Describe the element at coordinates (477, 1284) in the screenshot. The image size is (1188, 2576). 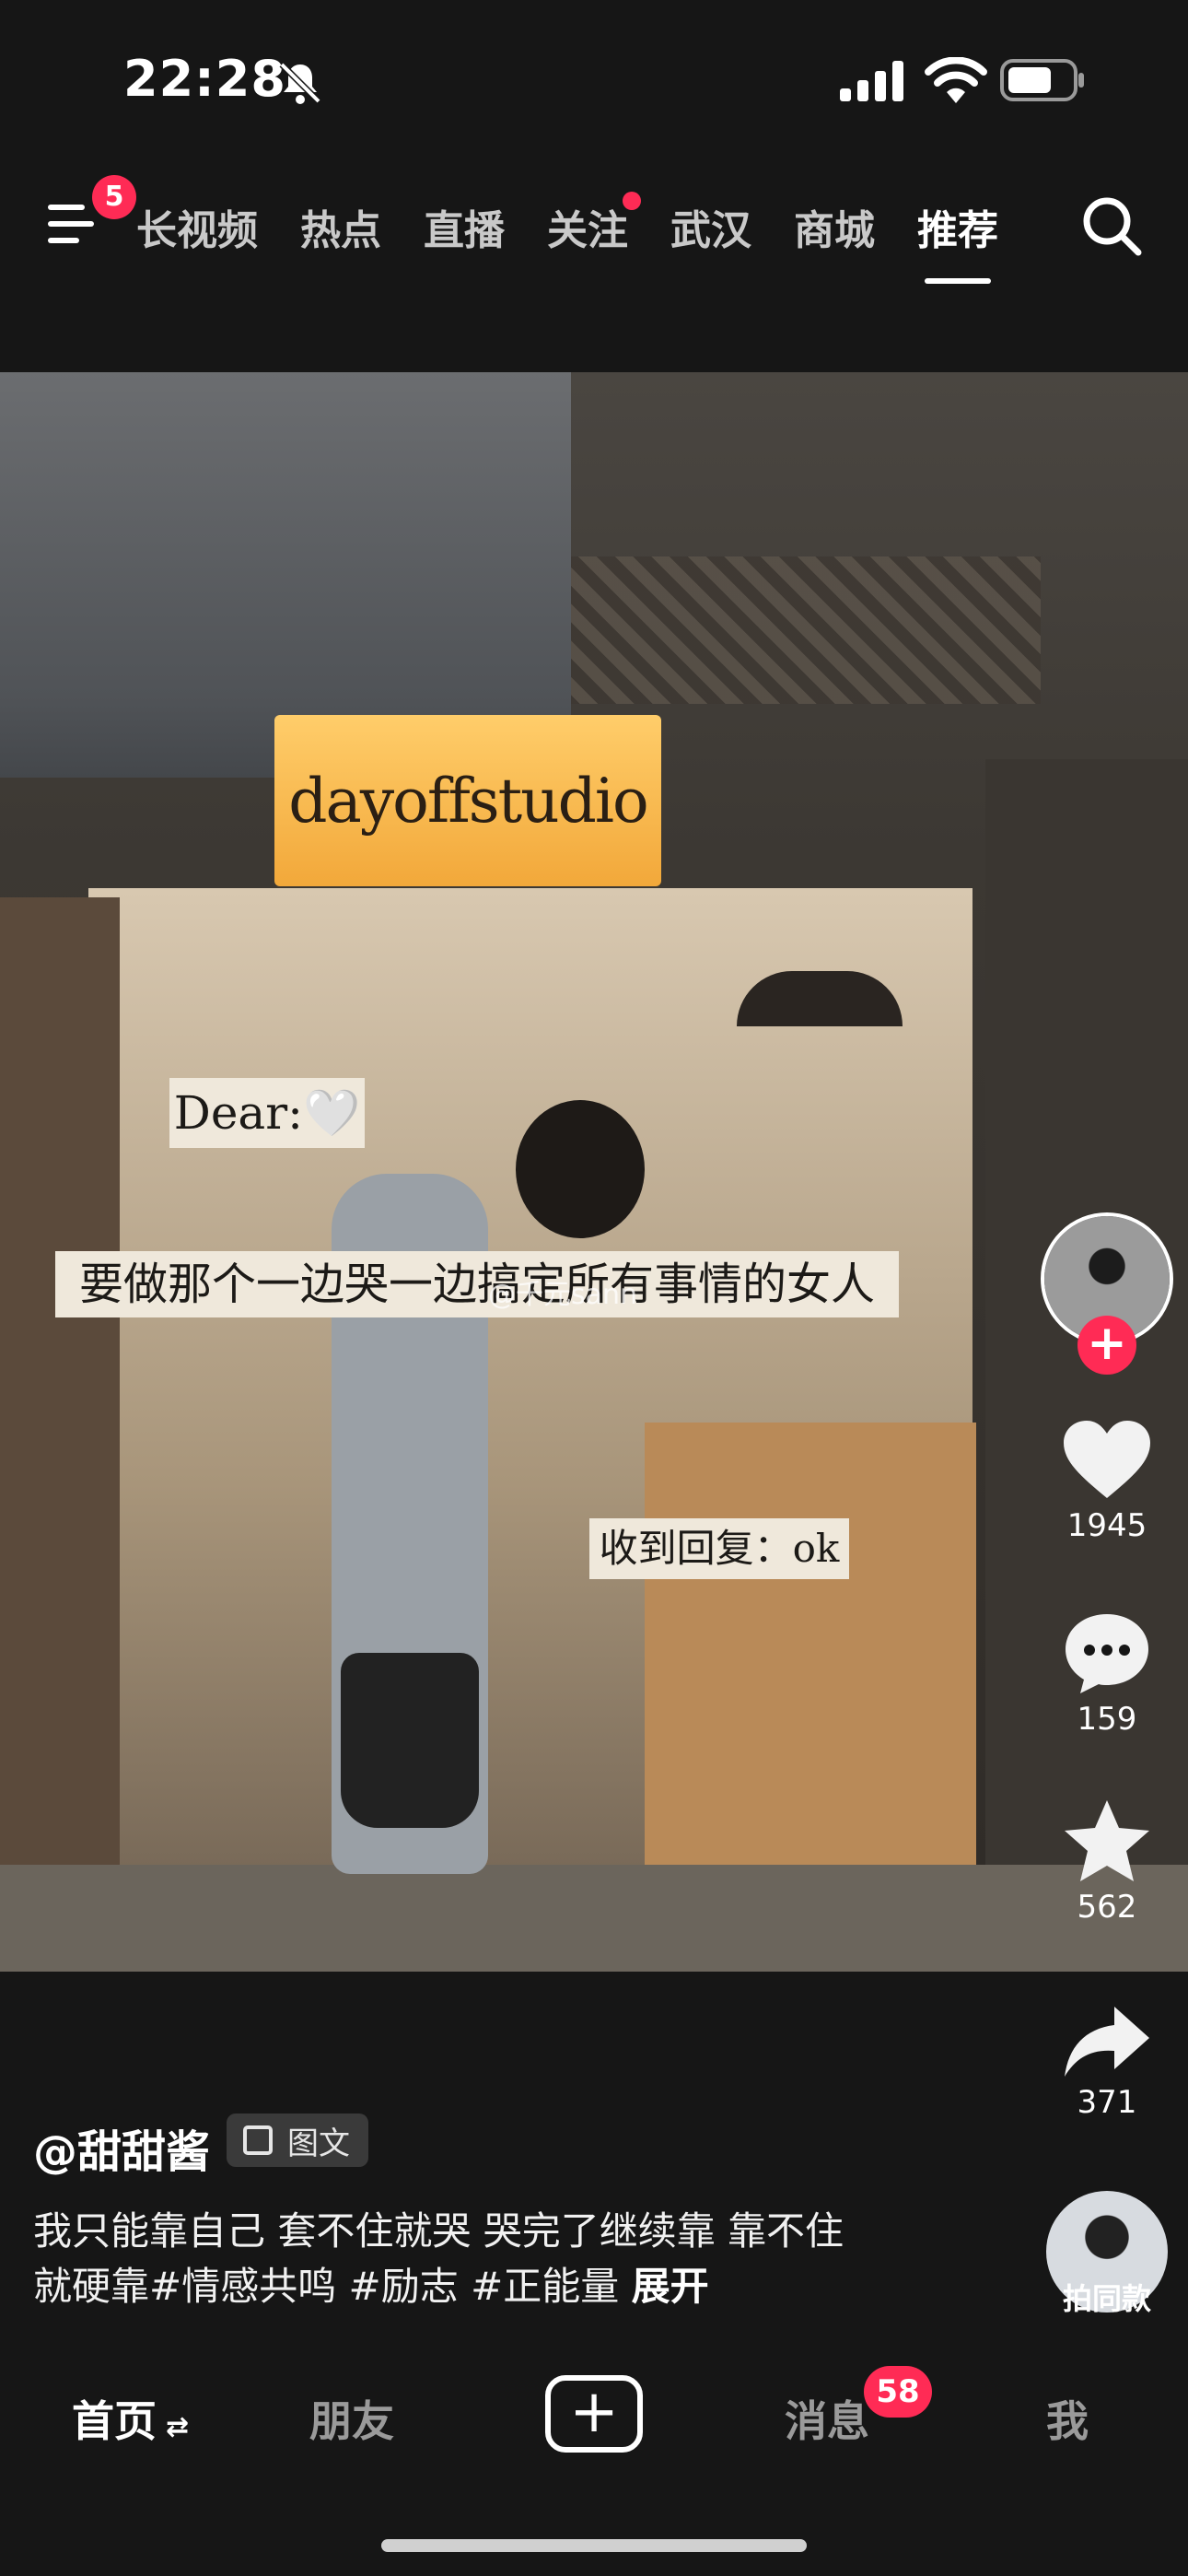
I see `sticker-main: 要做那个一边哭一边搞定所有事情的女人` at that location.